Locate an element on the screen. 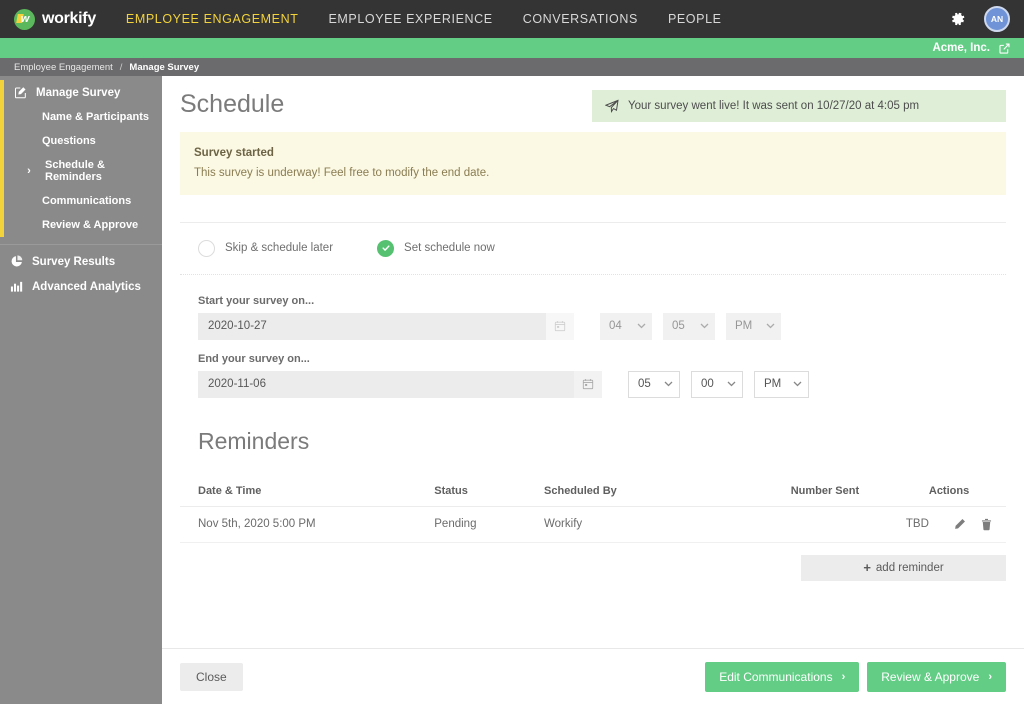  trash-icon is located at coordinates (986, 524).